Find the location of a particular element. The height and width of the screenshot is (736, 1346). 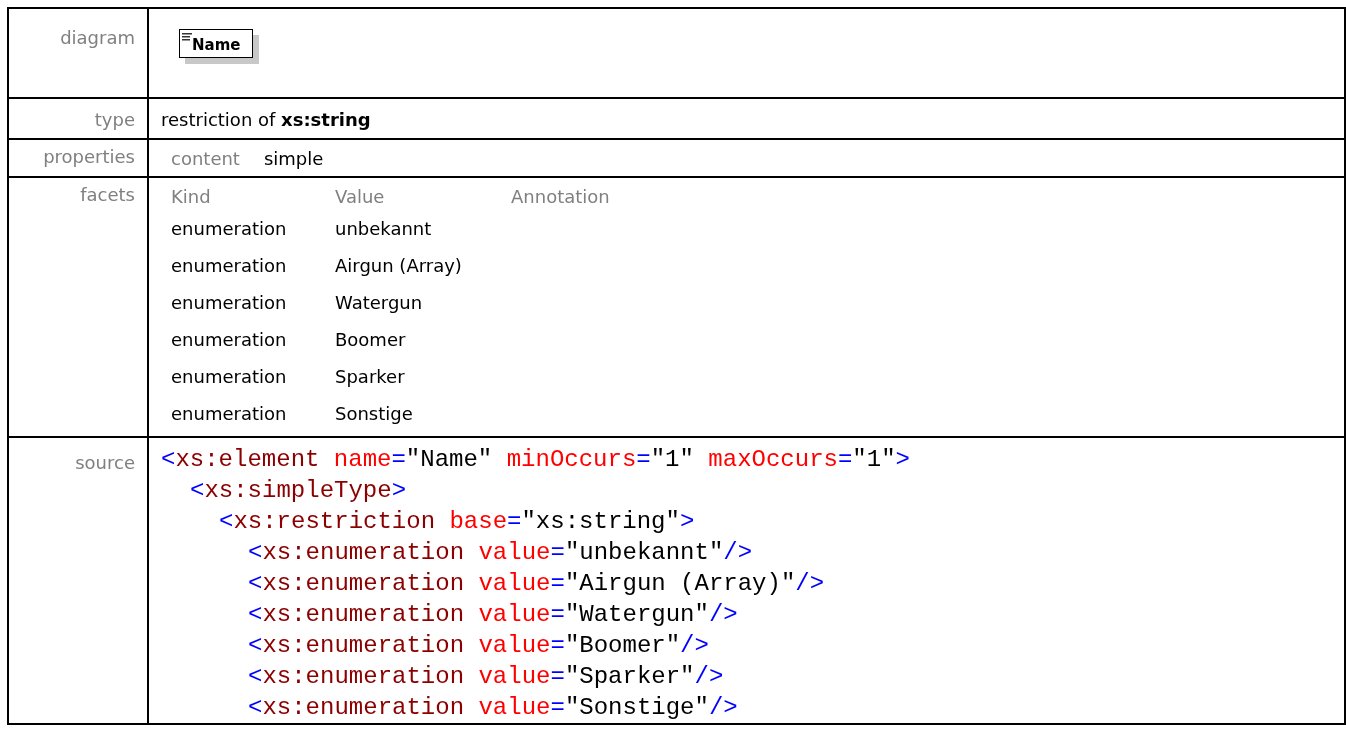

table-cell-text: Watergun is located at coordinates (379, 303).